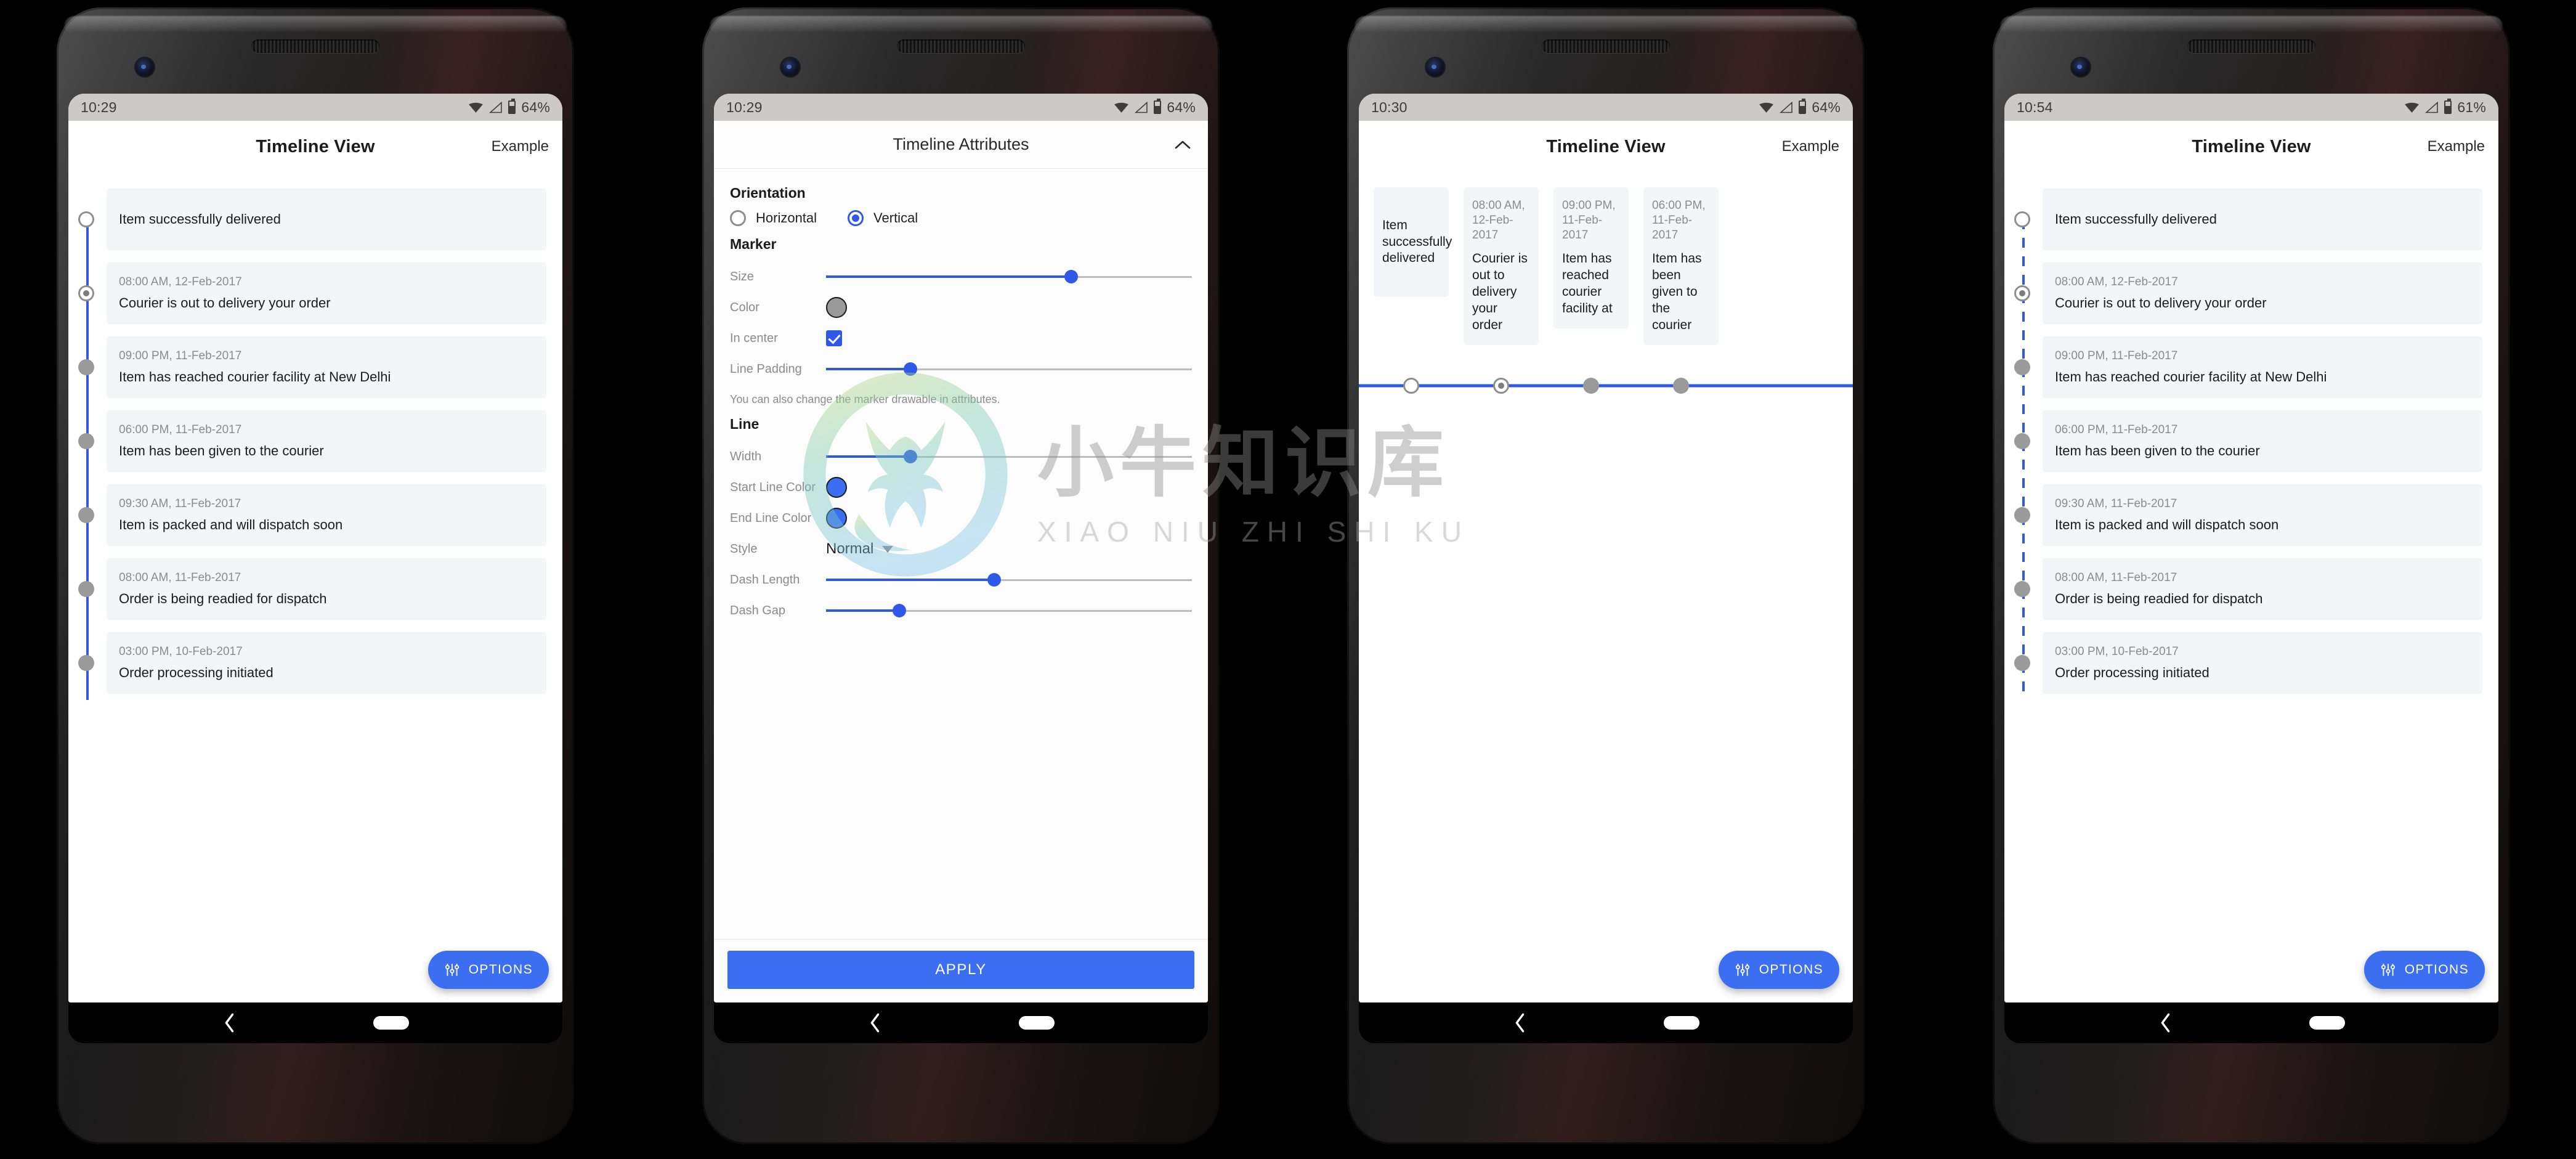  What do you see at coordinates (315, 146) in the screenshot?
I see `page-title: Timeline View` at bounding box center [315, 146].